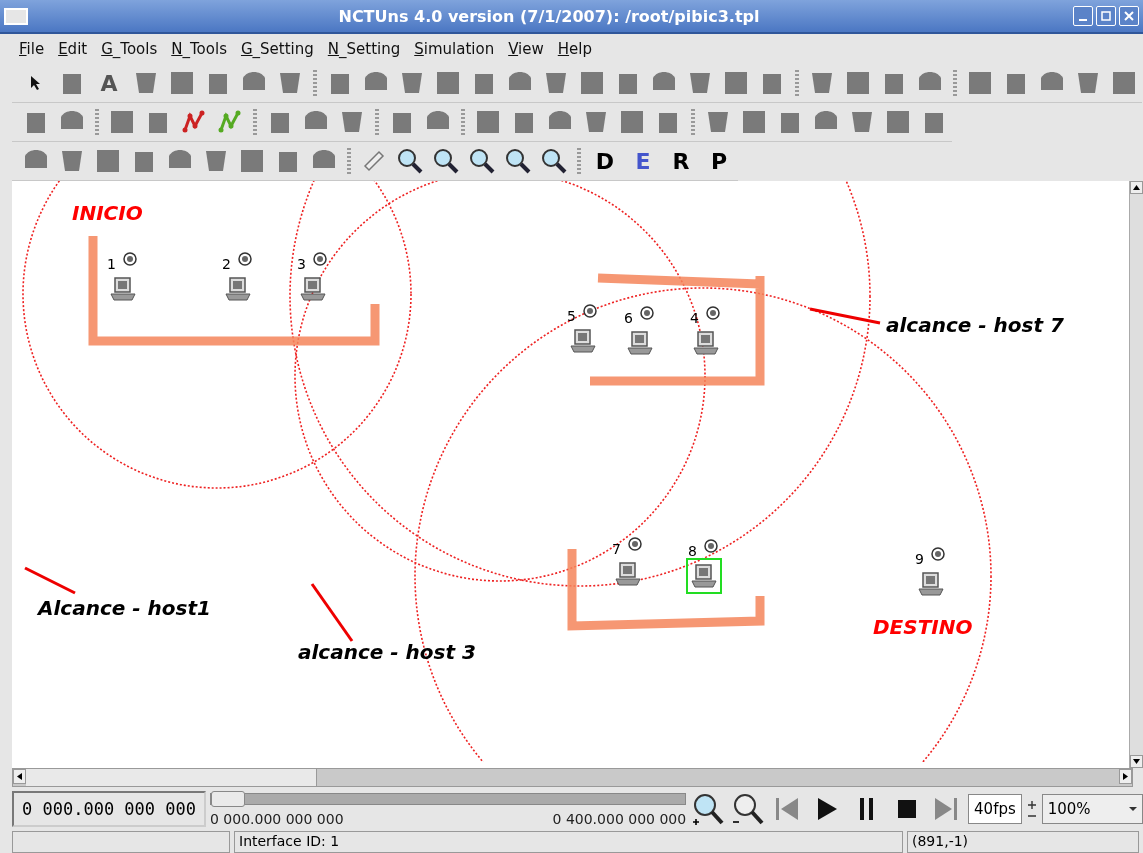 Image resolution: width=1143 pixels, height=853 pixels. What do you see at coordinates (526, 49) in the screenshot?
I see `menu-item: View` at bounding box center [526, 49].